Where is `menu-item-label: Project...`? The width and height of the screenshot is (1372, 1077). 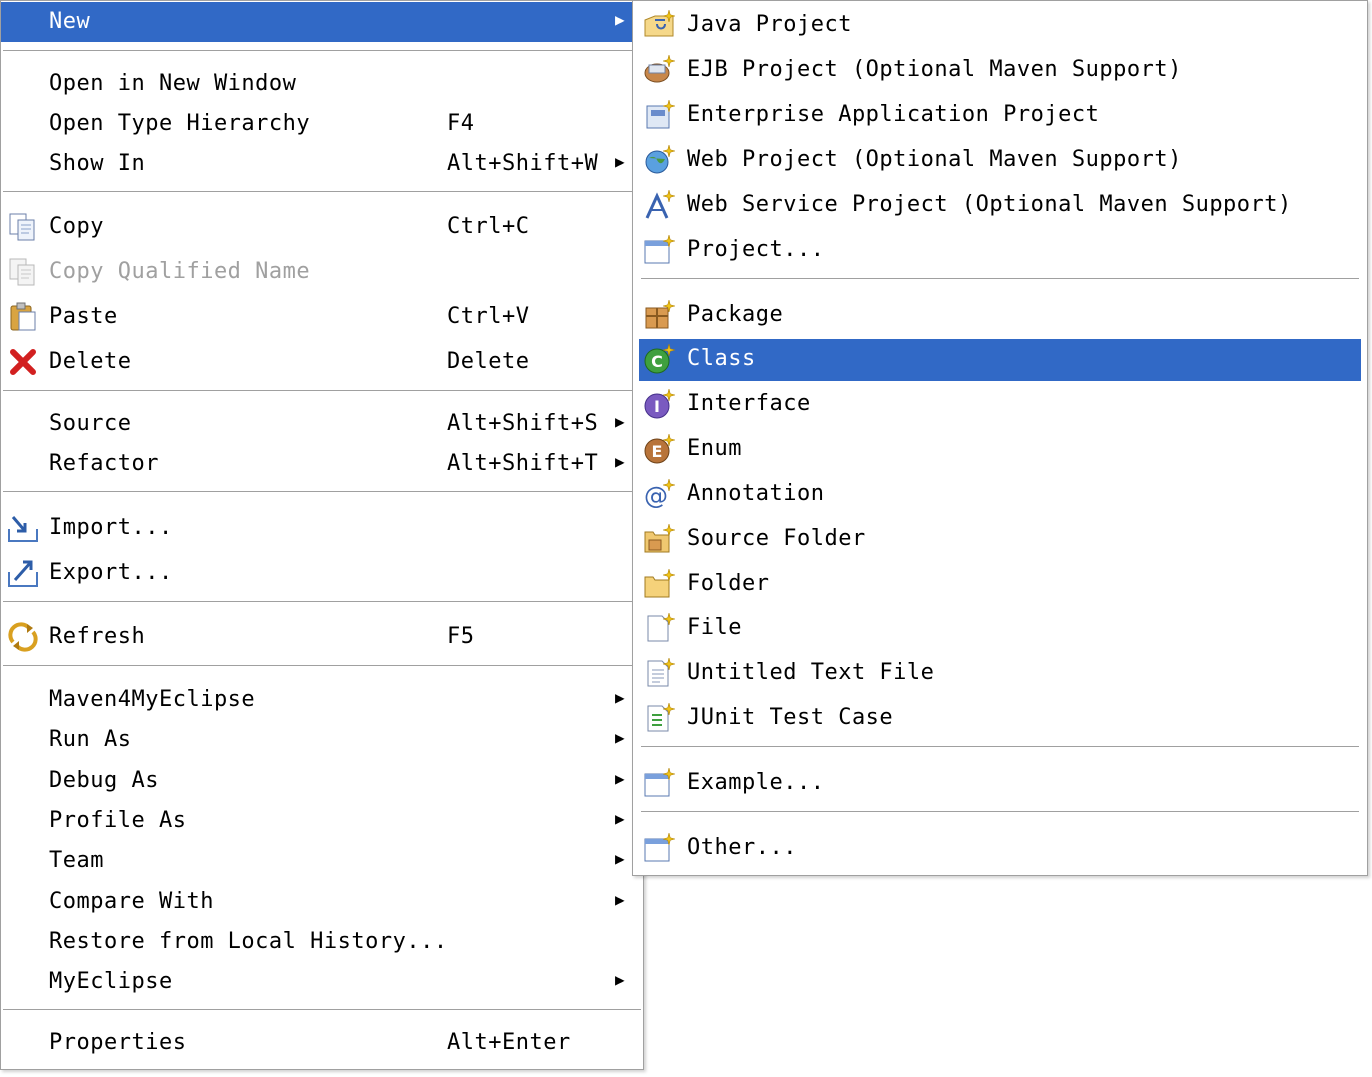 menu-item-label: Project... is located at coordinates (756, 249).